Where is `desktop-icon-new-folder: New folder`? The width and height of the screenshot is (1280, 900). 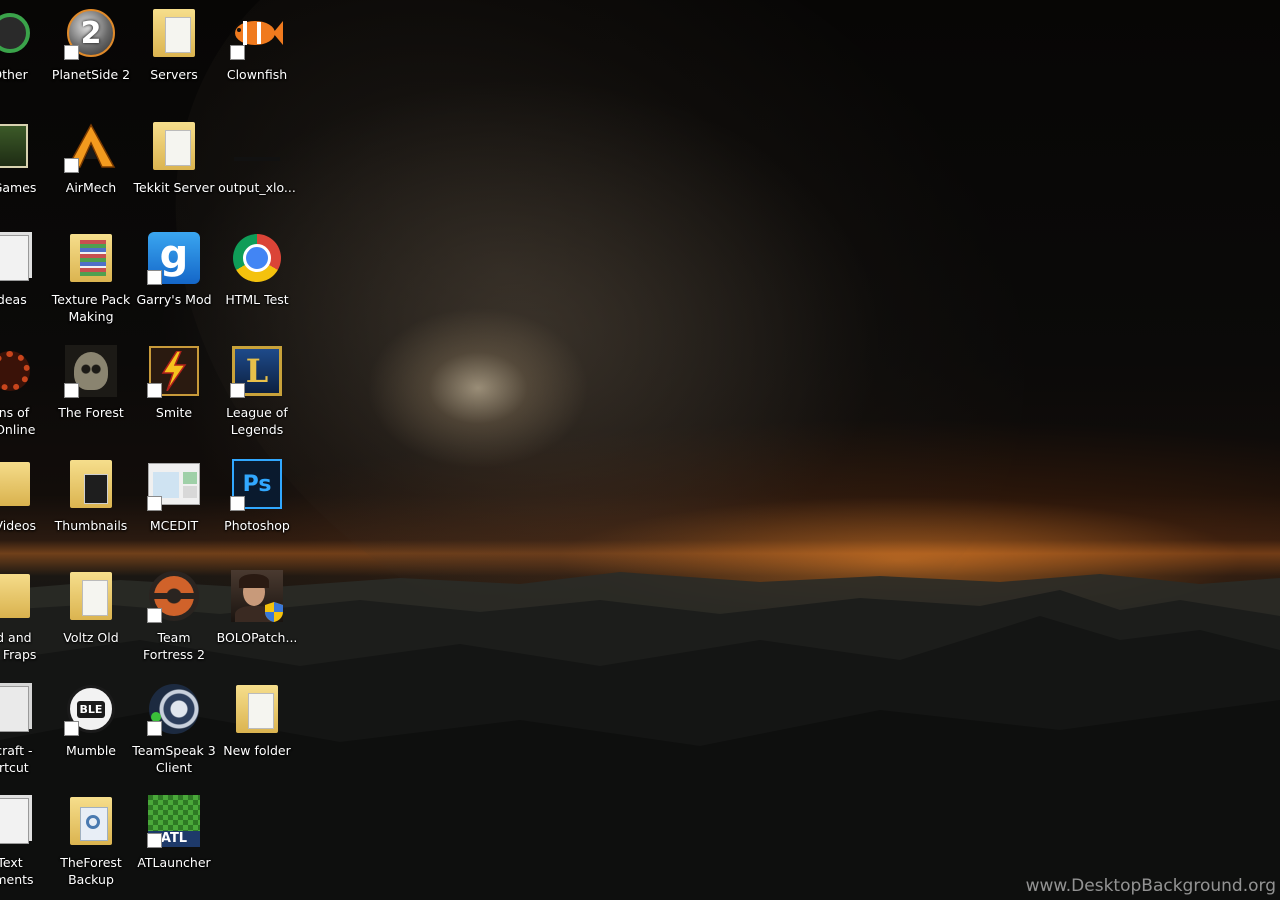
desktop-icon-new-folder: New folder is located at coordinates (257, 720).